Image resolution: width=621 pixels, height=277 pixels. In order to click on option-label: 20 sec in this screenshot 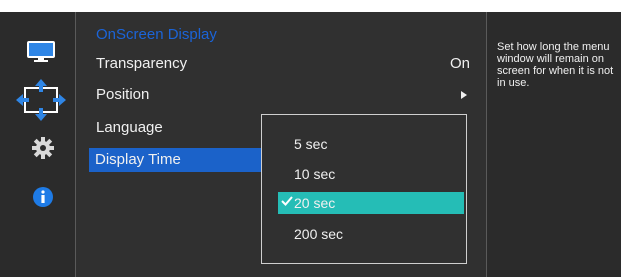, I will do `click(315, 203)`.